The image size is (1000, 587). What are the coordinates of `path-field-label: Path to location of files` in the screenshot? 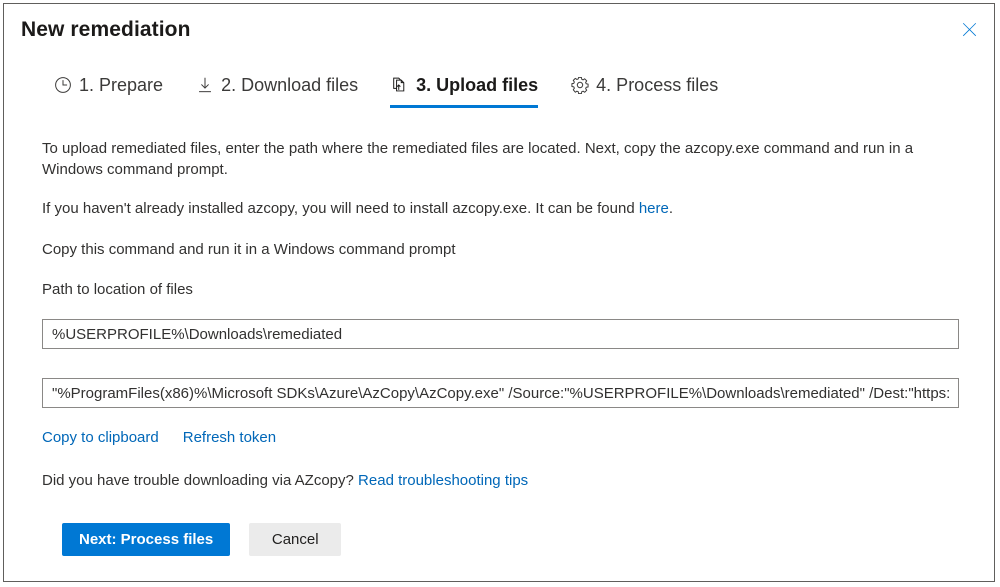 It's located at (117, 289).